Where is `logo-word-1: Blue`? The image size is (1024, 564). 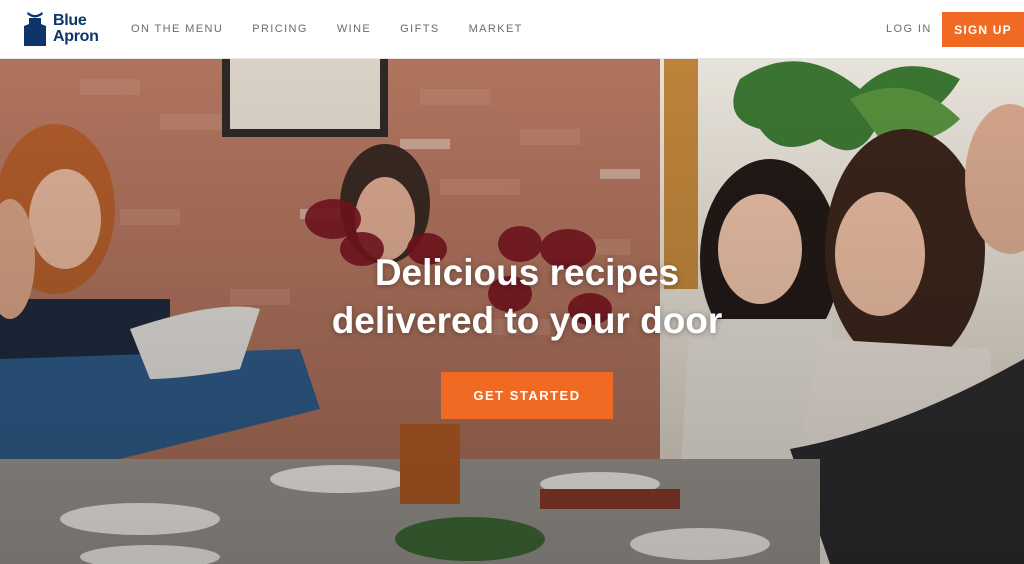
logo-word-1: Blue is located at coordinates (70, 20).